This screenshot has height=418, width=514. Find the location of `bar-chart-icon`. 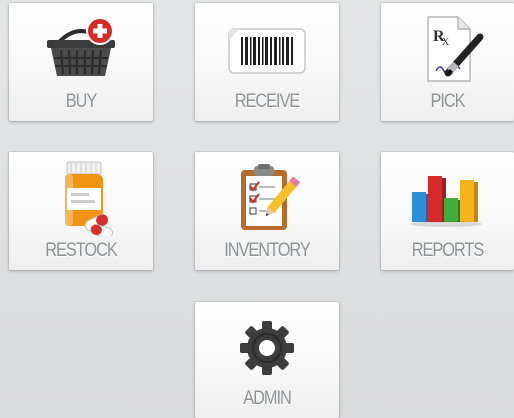

bar-chart-icon is located at coordinates (447, 198).